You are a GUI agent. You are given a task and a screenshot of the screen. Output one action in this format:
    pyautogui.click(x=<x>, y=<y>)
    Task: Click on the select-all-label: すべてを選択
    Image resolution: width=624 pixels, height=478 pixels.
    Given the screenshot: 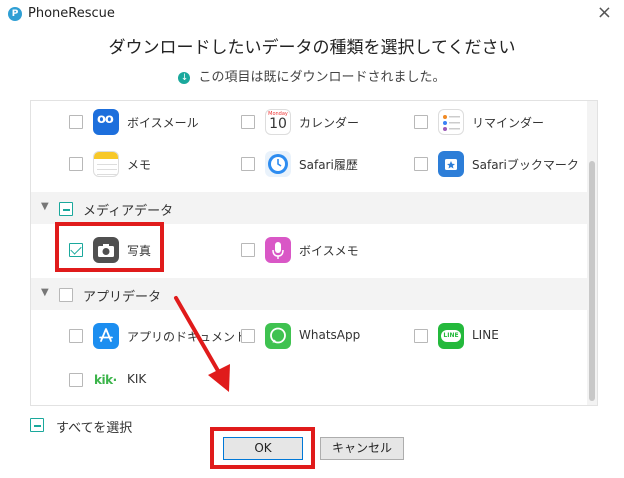 What is the action you would take?
    pyautogui.click(x=94, y=428)
    